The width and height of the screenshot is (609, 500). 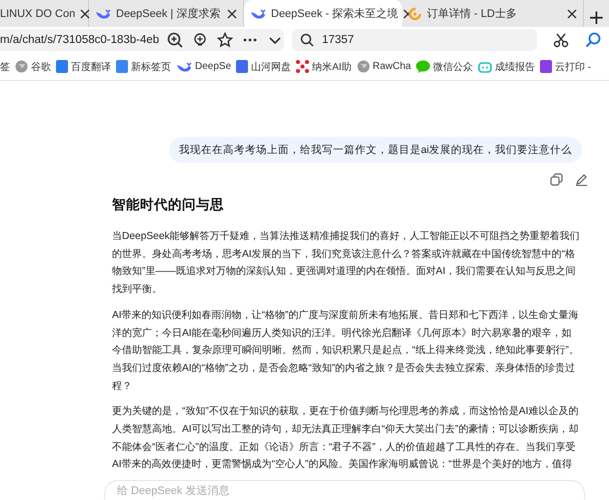 I want to click on bookmark-link: 签, so click(x=5, y=67).